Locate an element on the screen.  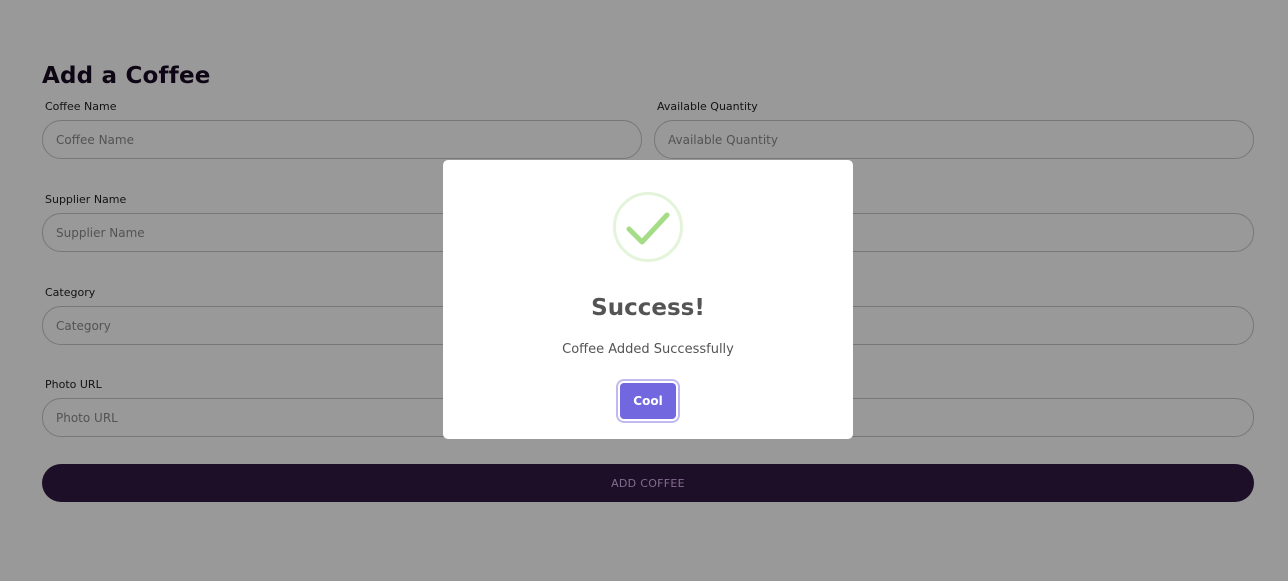
checkmark-icon is located at coordinates (648, 227).